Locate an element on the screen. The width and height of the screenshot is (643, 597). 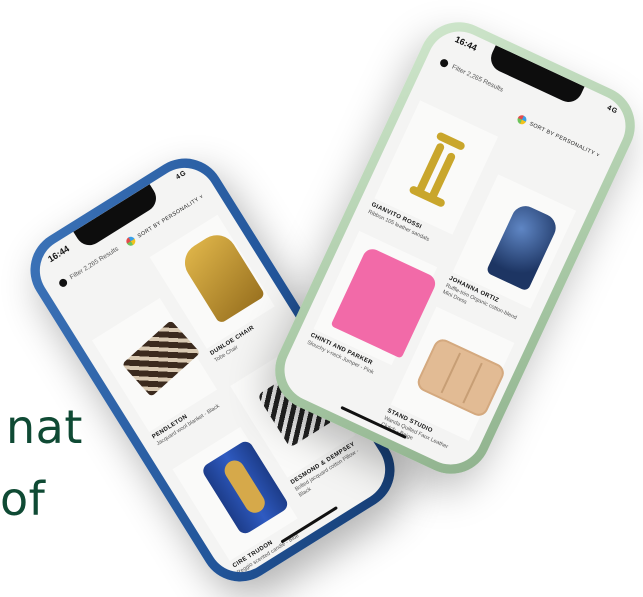
sort-dropdown: SORT BY PERSONALITY ˅ is located at coordinates (558, 136).